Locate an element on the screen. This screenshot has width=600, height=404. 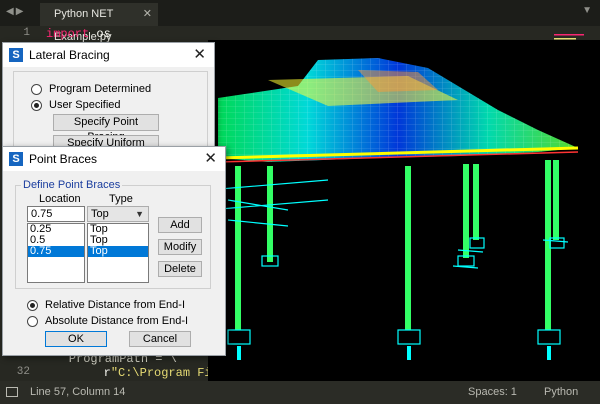
radio-label: Absolute Distance from End-I is located at coordinates (117, 321).